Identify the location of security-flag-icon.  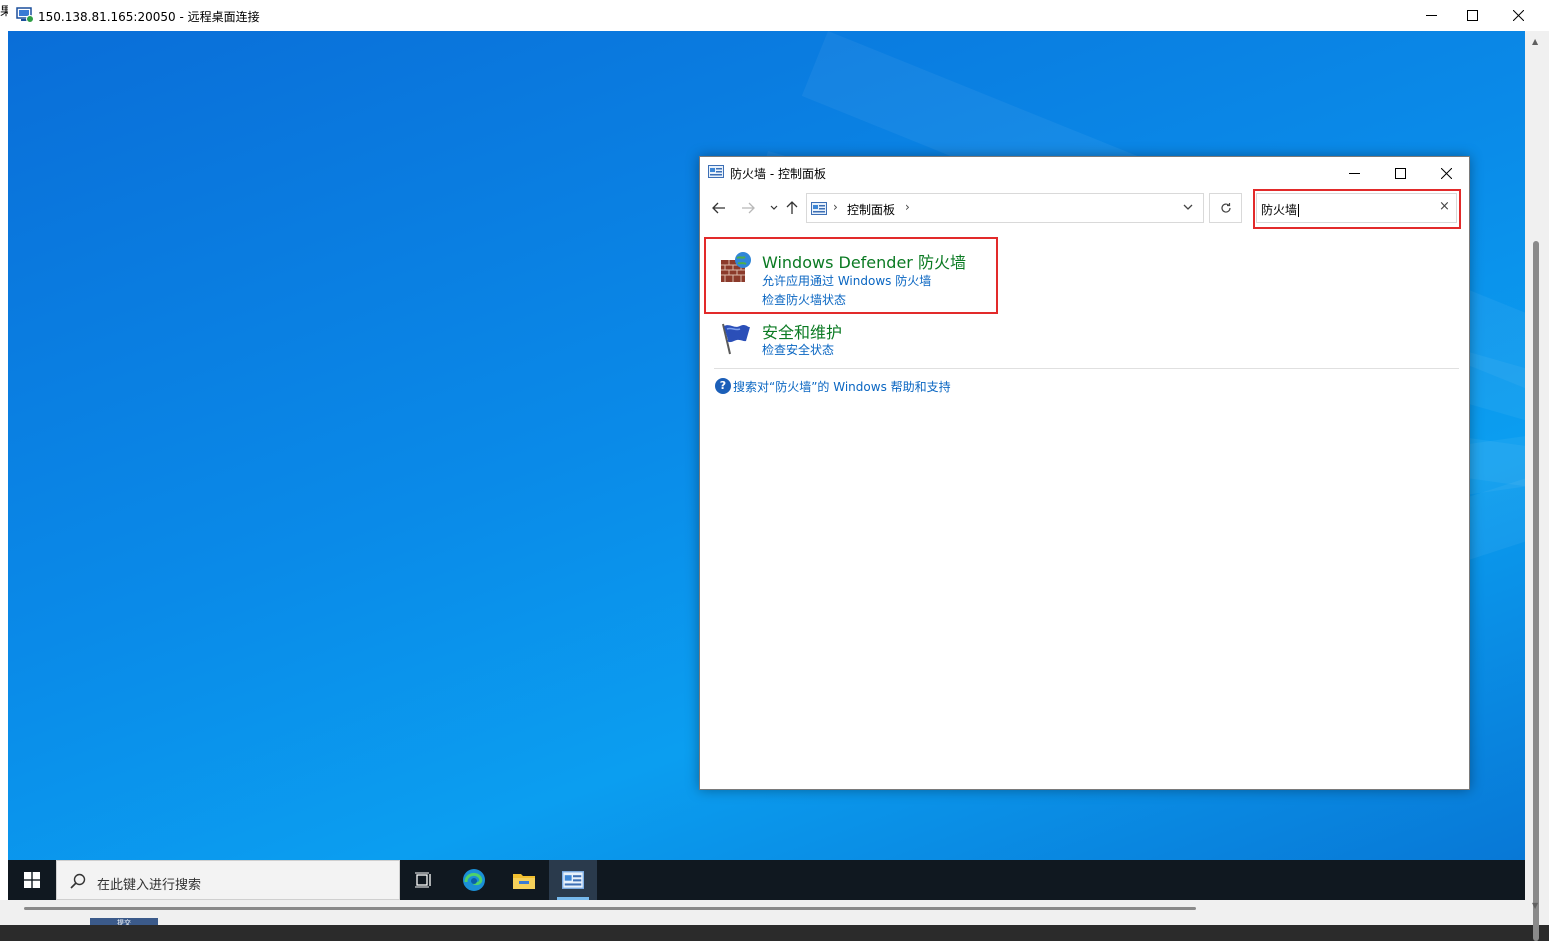
(736, 339).